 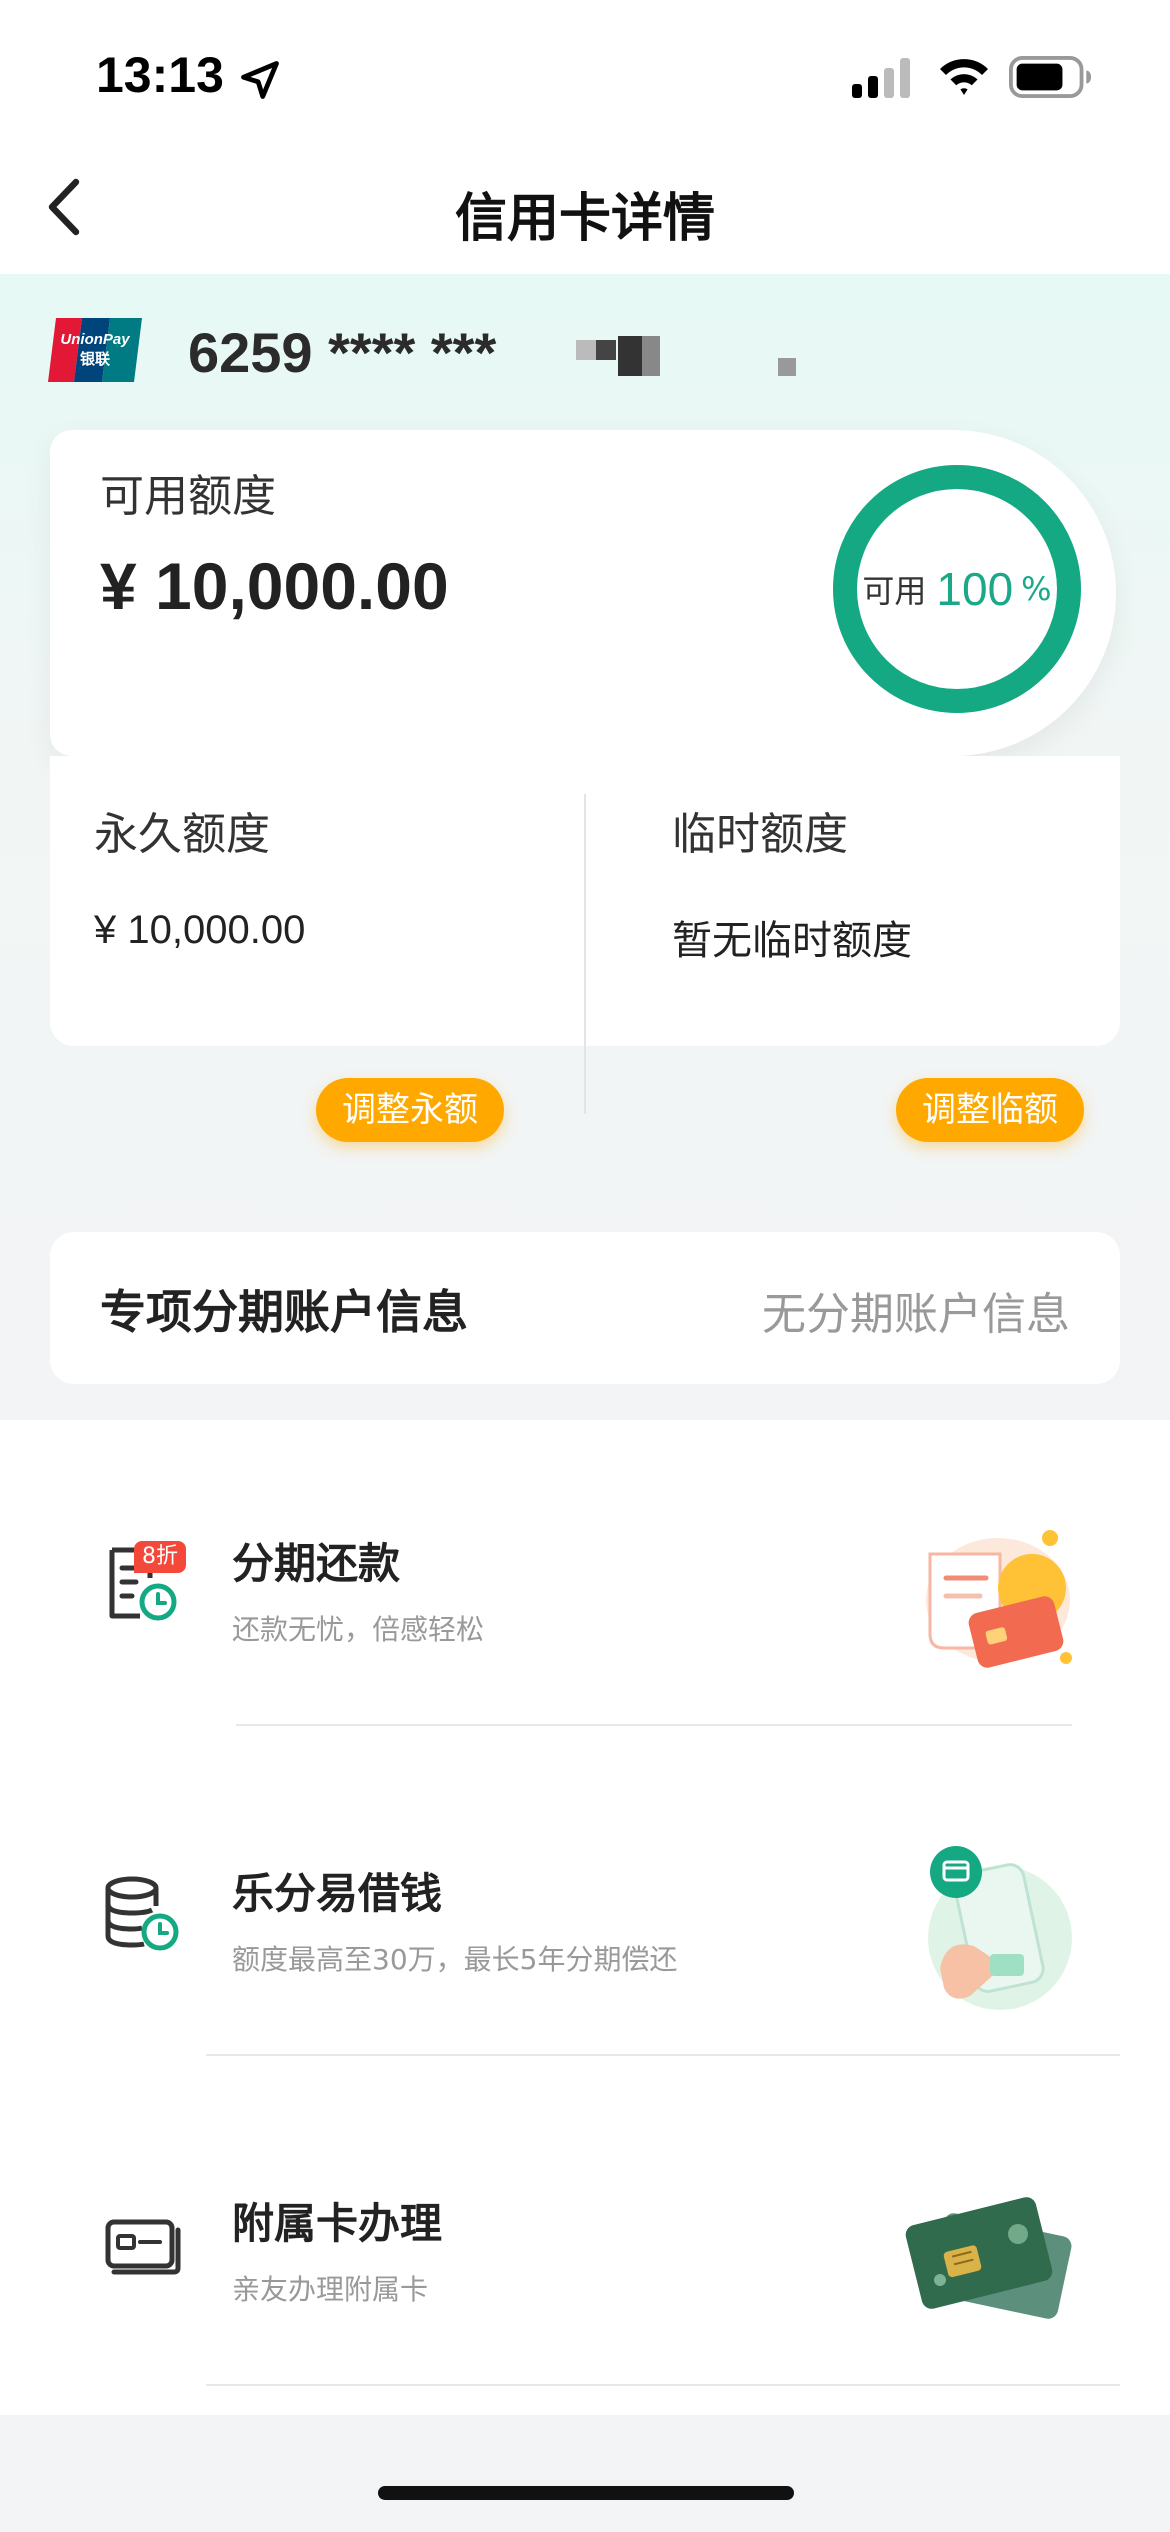 I want to click on card-outline-icon, so click(x=143, y=2247).